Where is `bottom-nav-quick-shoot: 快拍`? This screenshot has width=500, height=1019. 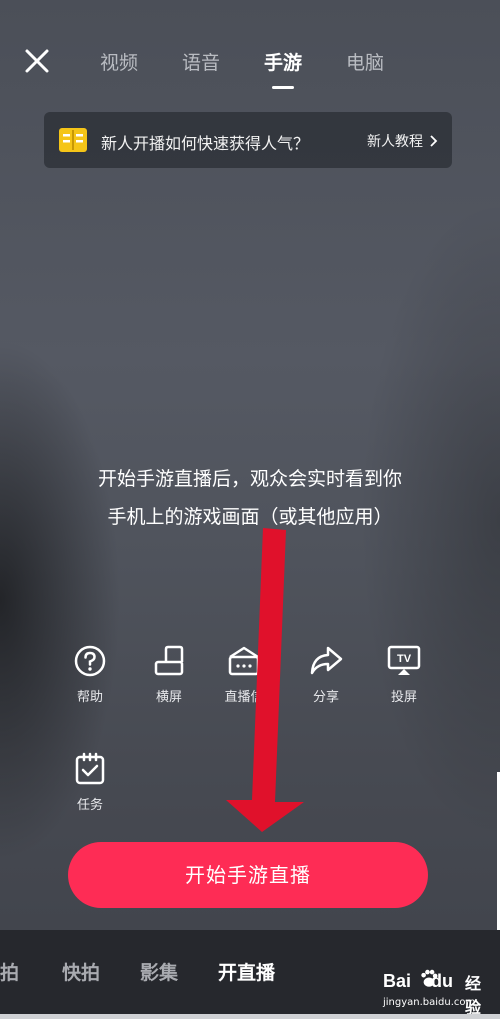
bottom-nav-quick-shoot: 快拍 is located at coordinates (81, 971).